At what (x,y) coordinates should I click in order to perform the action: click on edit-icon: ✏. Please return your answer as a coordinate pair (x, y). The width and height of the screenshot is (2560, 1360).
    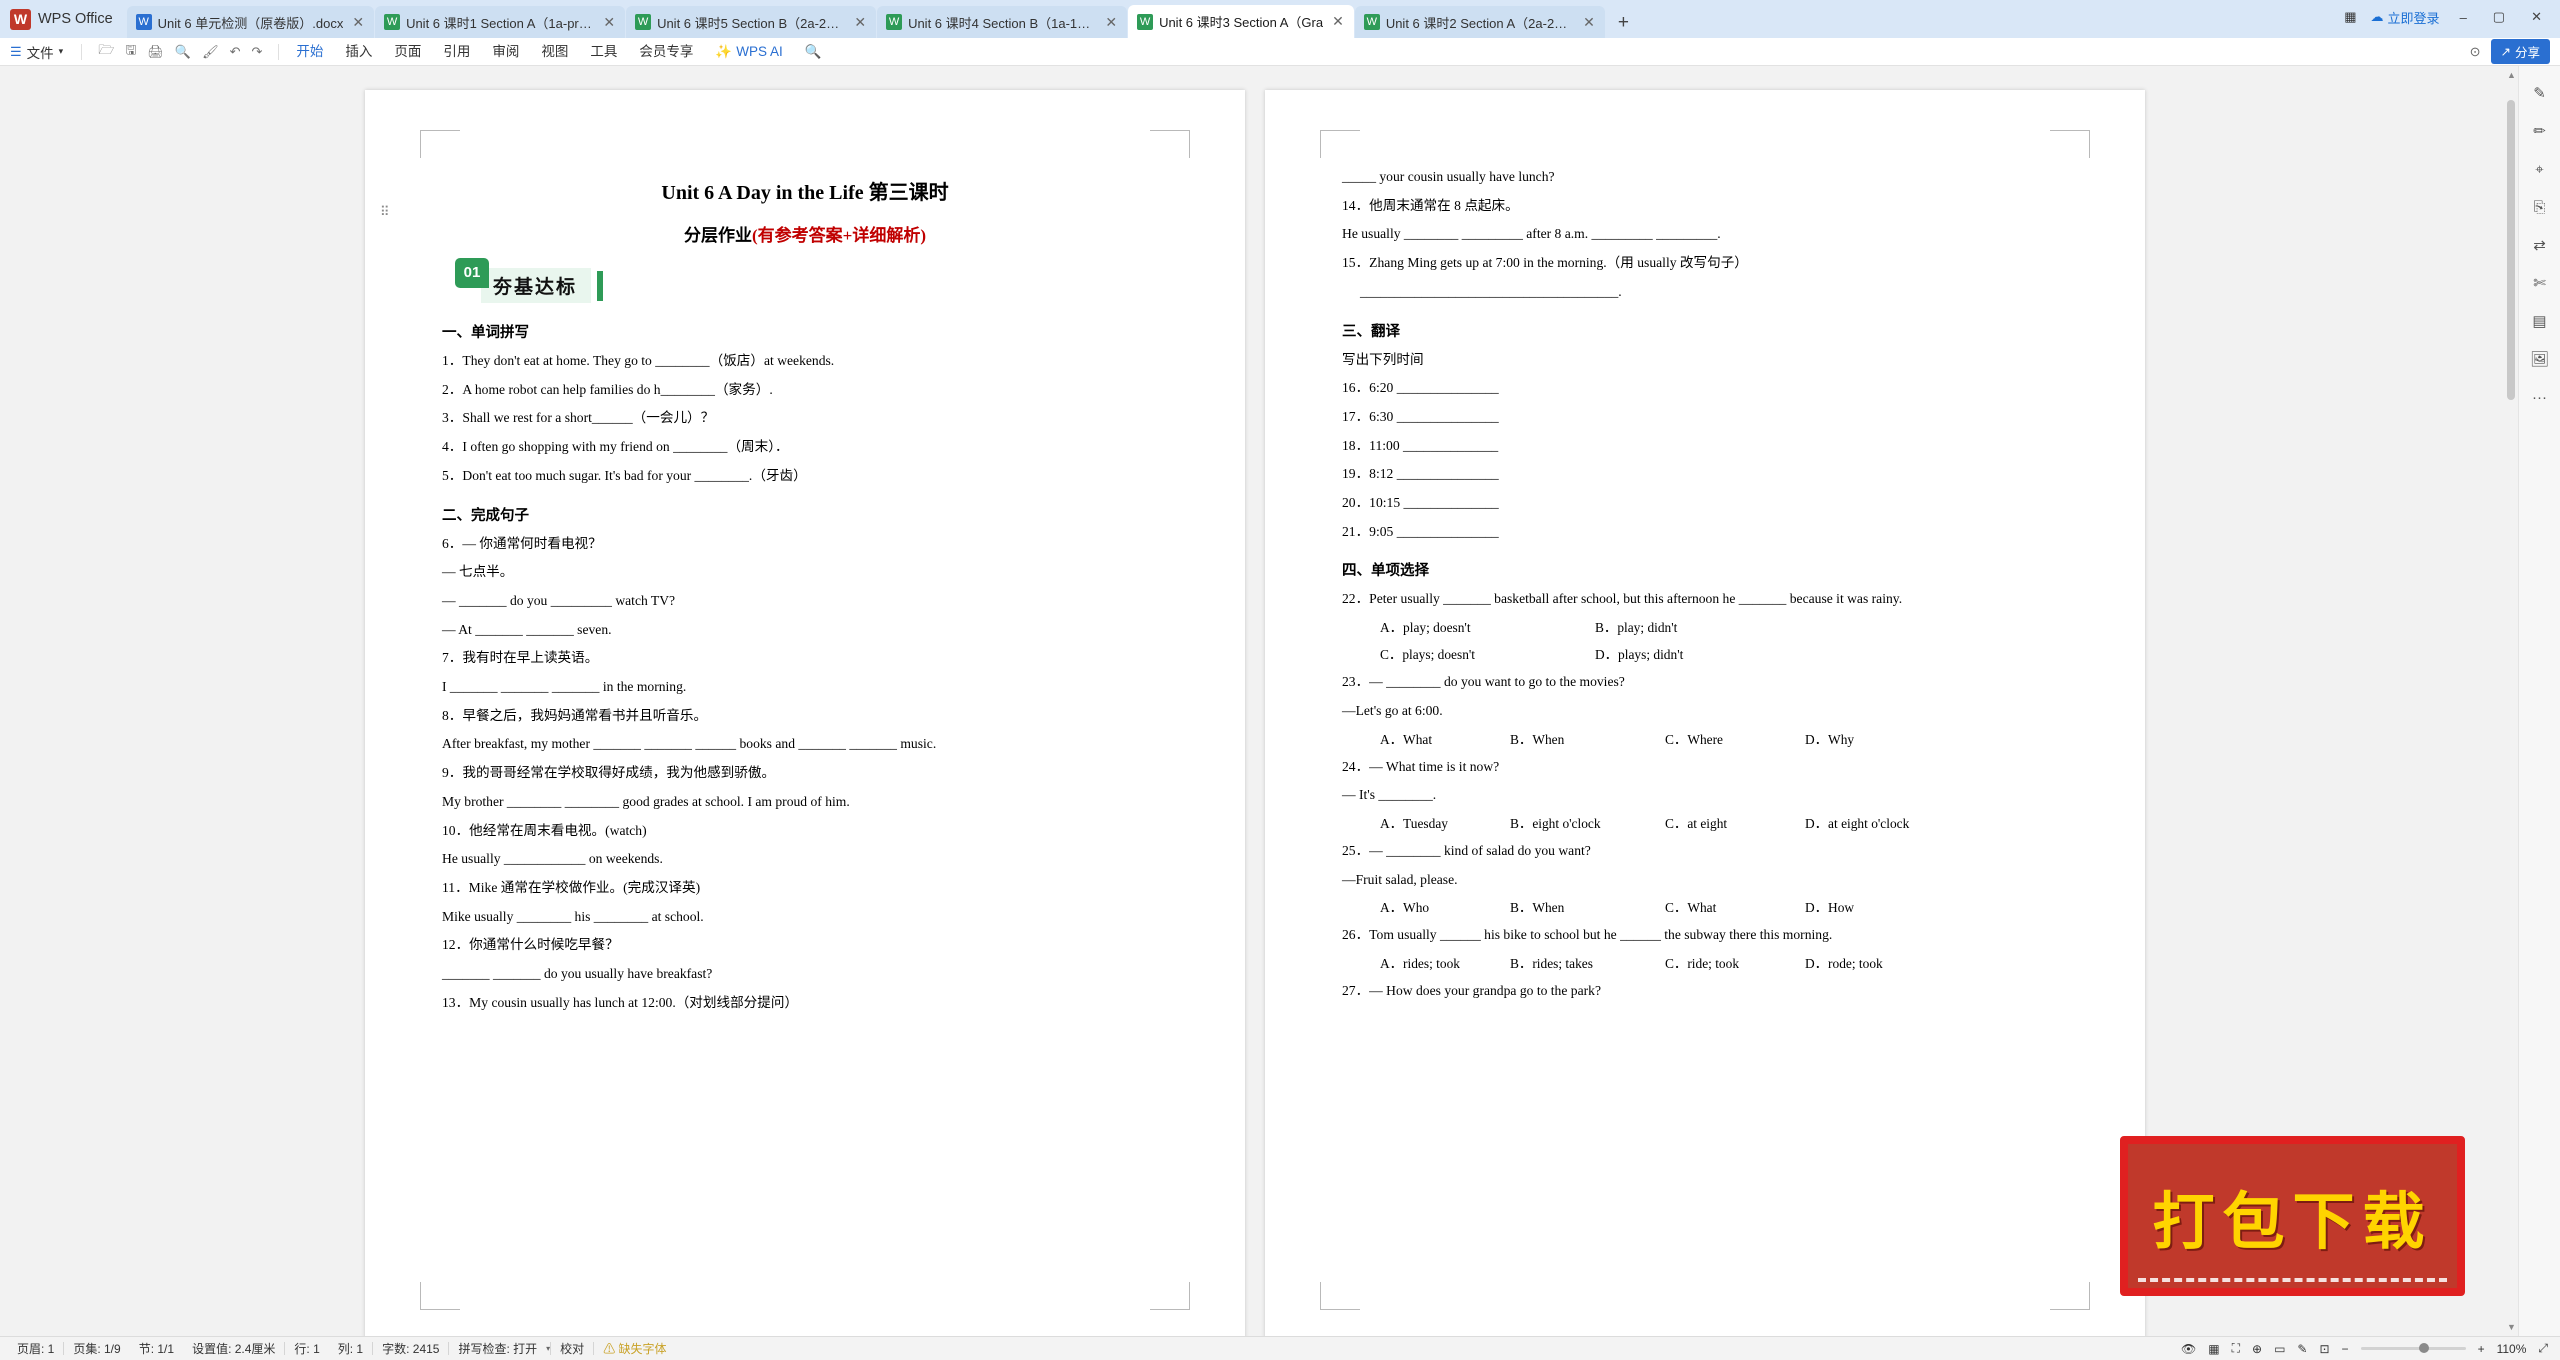
    Looking at the image, I should click on (2540, 131).